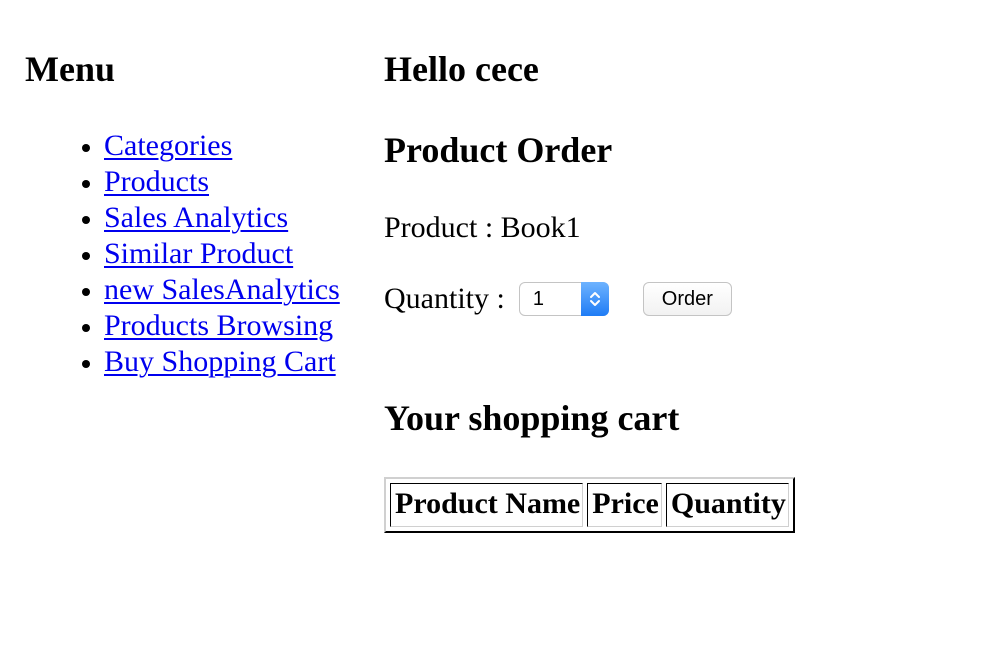 The width and height of the screenshot is (996, 662). I want to click on product-order-heading: Product Order, so click(498, 150).